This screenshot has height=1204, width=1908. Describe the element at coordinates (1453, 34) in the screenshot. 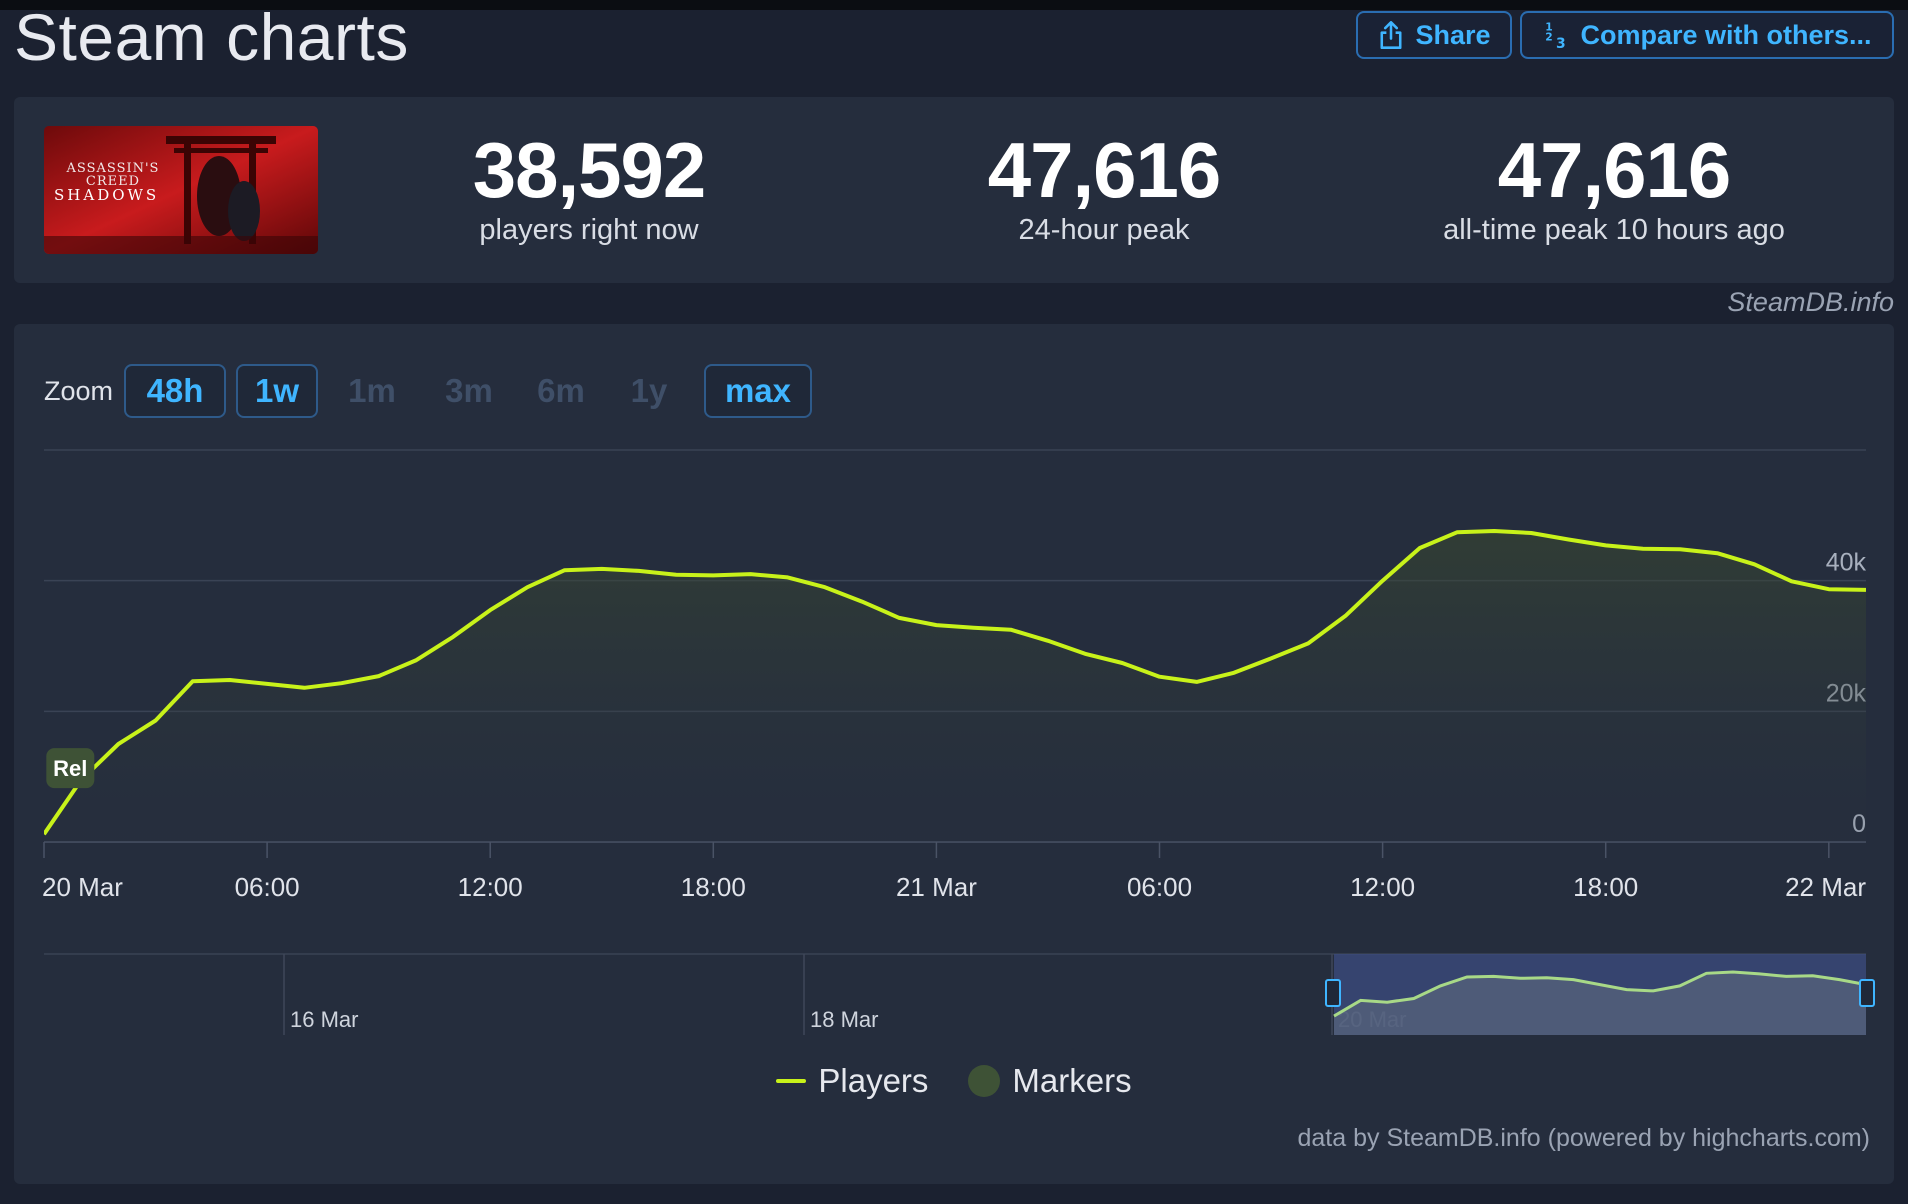

I see `share-label: Share` at that location.